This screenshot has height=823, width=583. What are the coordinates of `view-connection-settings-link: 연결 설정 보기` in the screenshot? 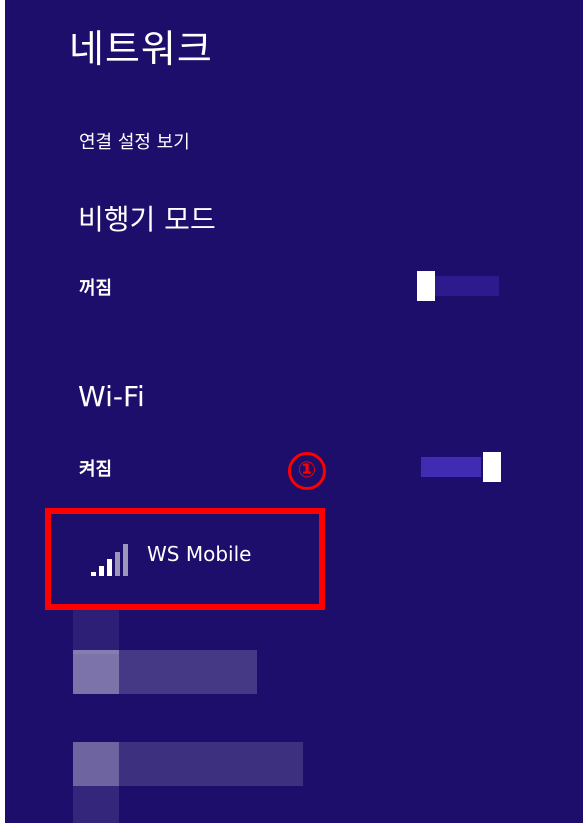 It's located at (134, 141).